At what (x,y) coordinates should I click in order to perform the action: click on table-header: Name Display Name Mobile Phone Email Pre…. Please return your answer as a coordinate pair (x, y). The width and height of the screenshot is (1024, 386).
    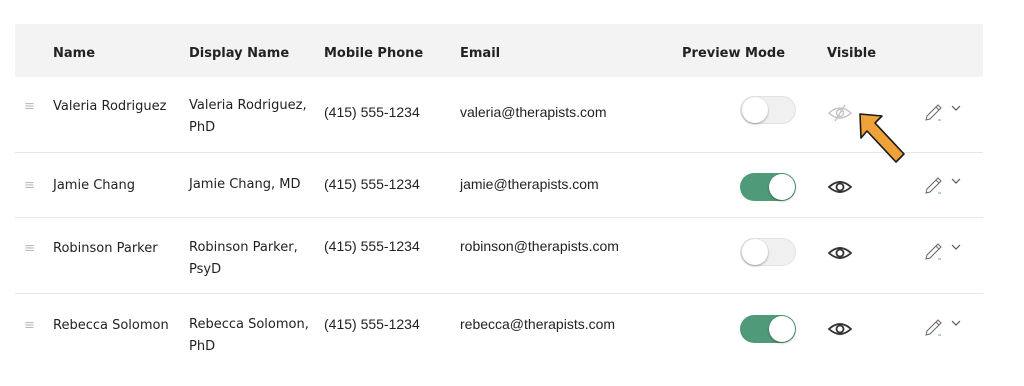
    Looking at the image, I should click on (499, 50).